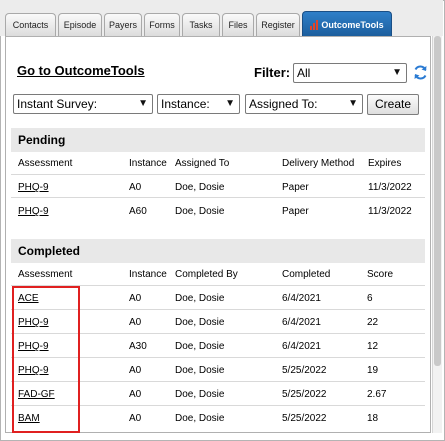 This screenshot has width=445, height=441. I want to click on table-row: ACE A0 Doe, Dosie 6/4/2021 6, so click(218, 297).